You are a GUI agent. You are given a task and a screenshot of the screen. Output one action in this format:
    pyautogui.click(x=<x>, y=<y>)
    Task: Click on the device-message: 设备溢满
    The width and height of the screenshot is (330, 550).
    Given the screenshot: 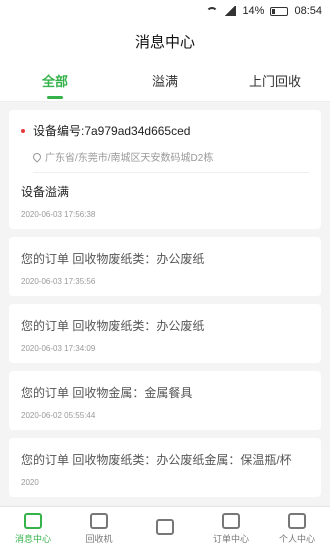 What is the action you would take?
    pyautogui.click(x=45, y=192)
    